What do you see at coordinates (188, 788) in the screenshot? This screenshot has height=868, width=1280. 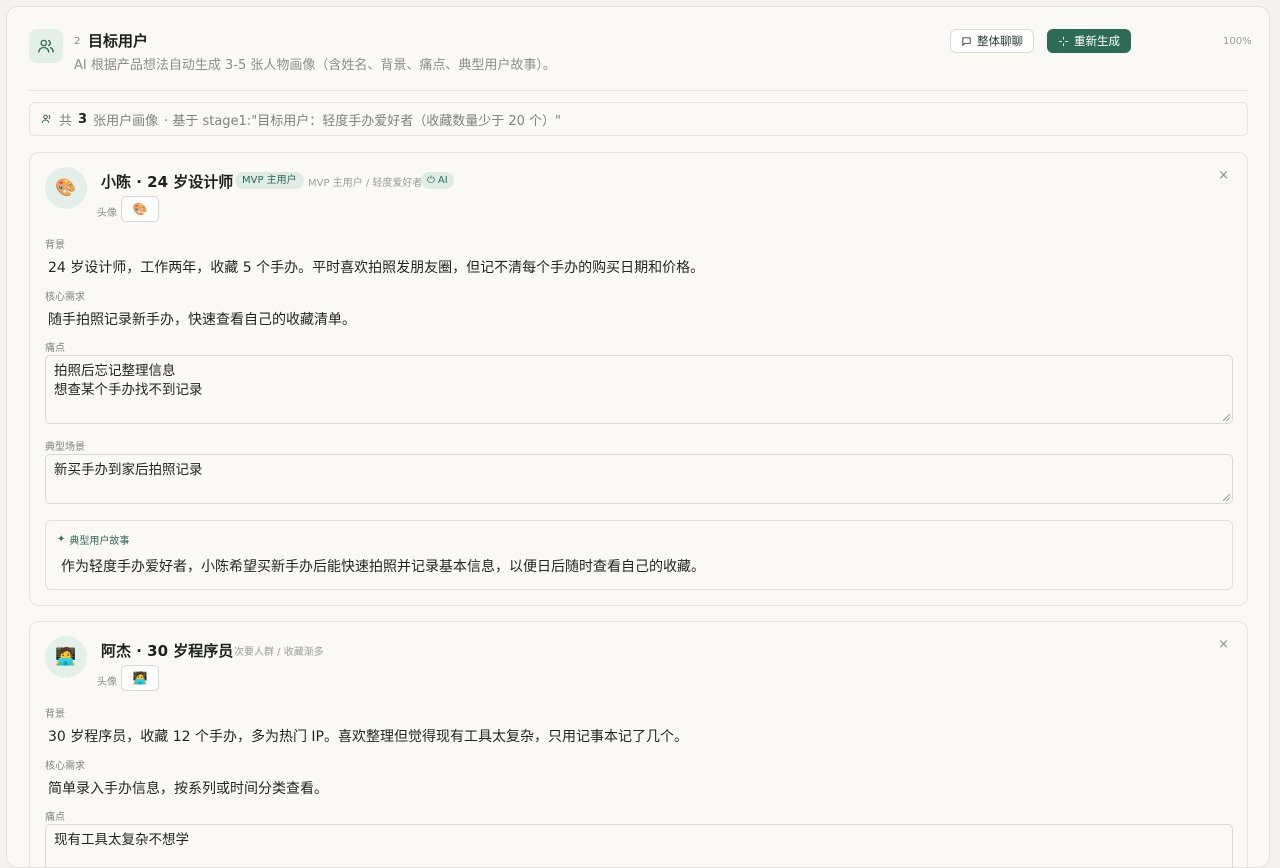 I see `core-need-field: 简单录入手办信息，按系列或时间分类查看。` at bounding box center [188, 788].